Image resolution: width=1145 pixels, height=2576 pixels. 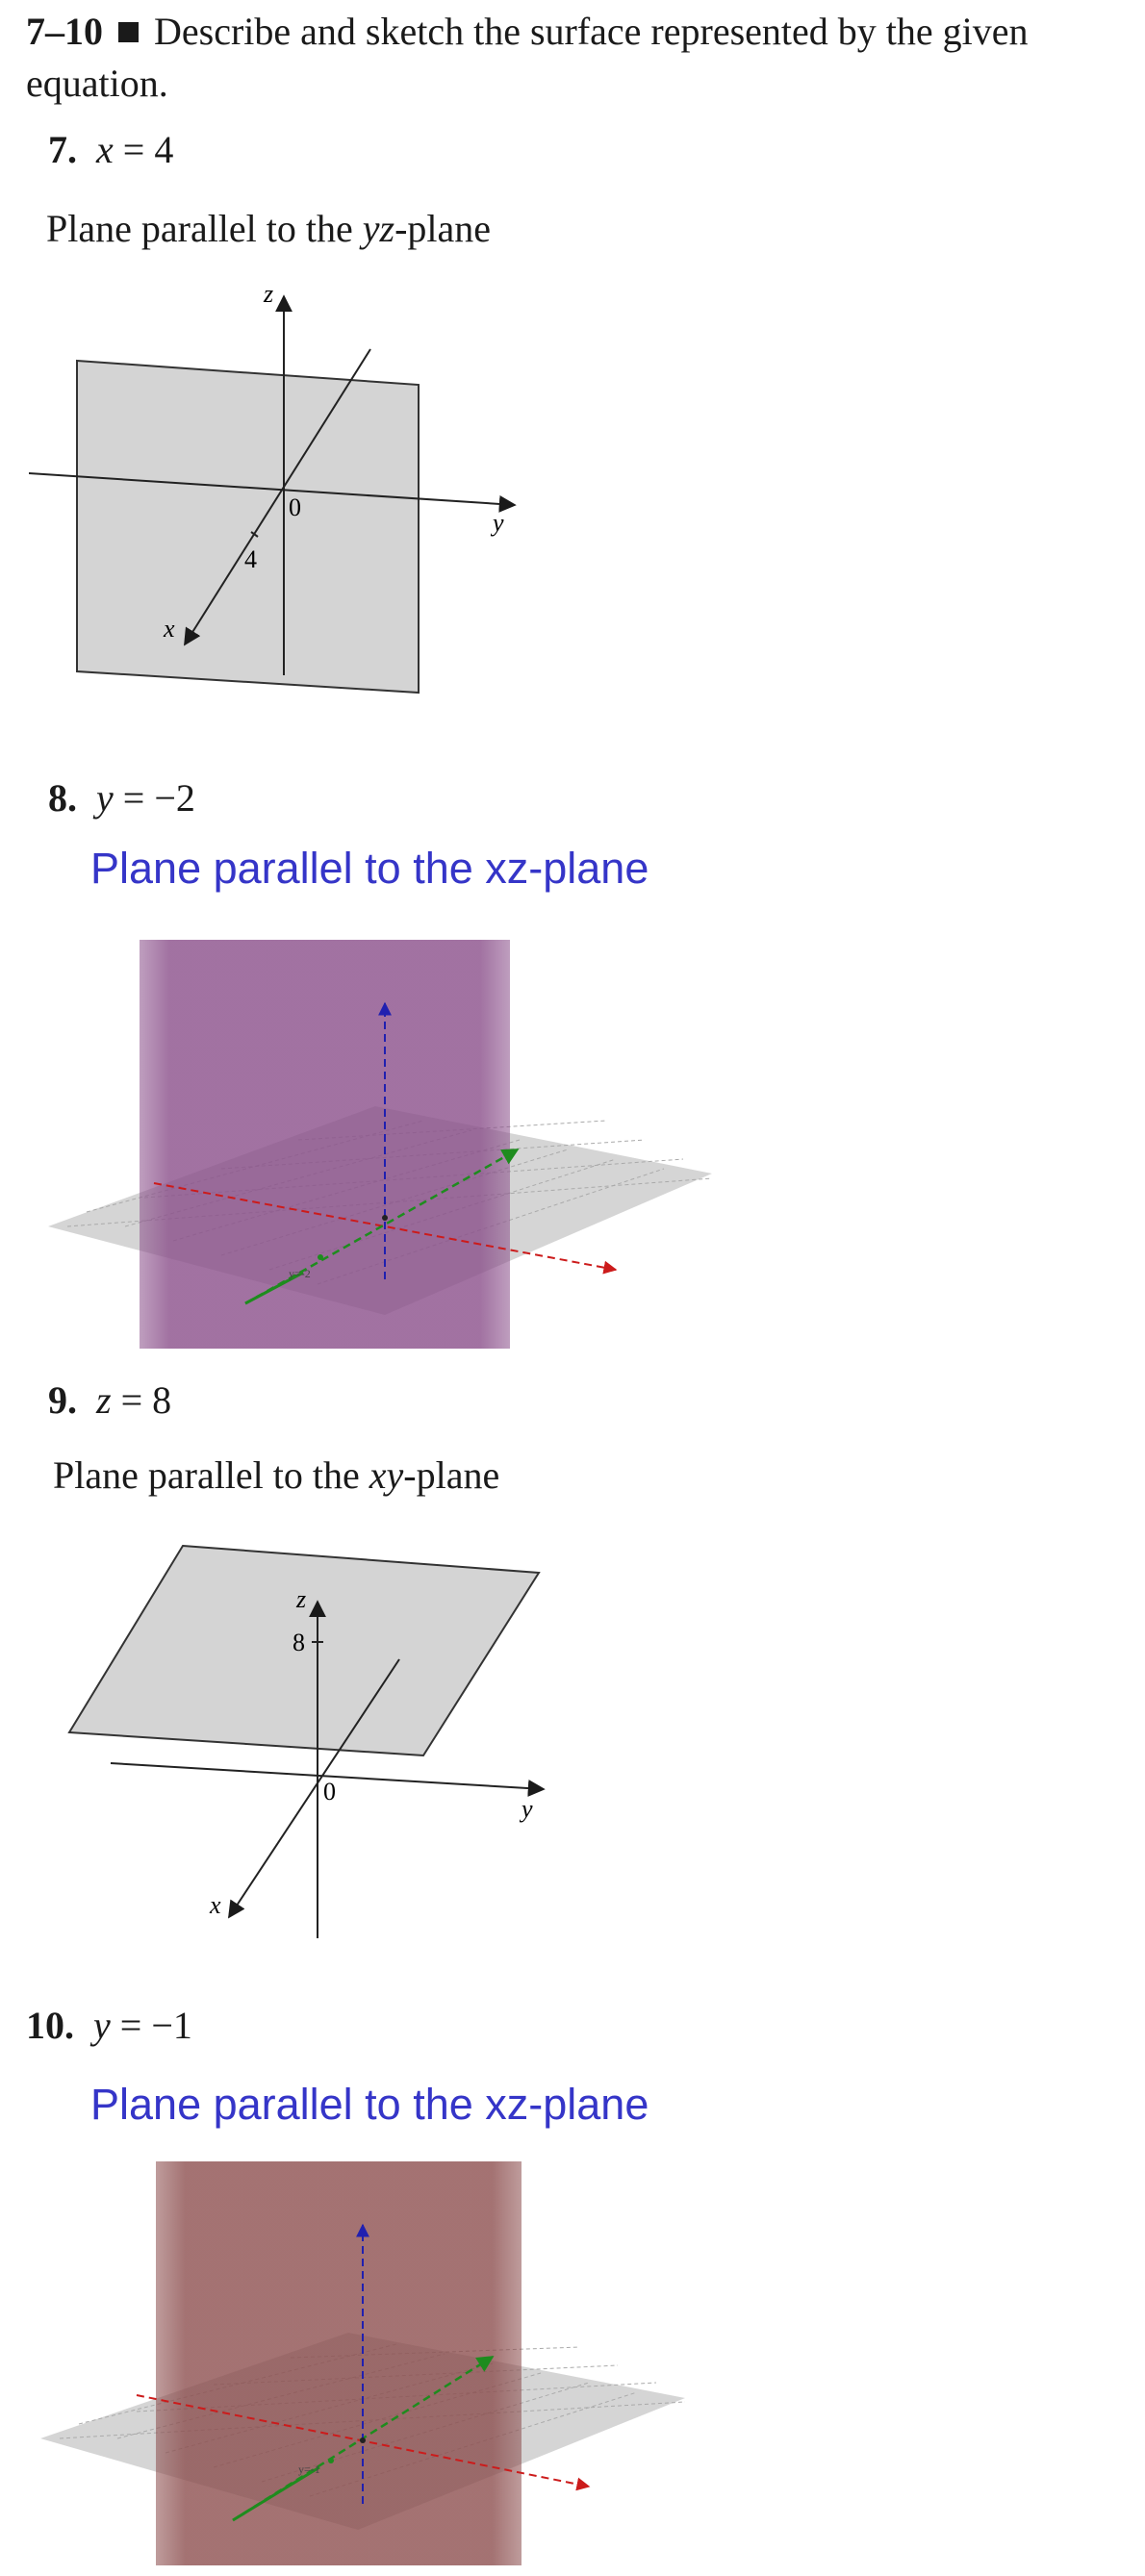 I want to click on tick-label: 8, so click(x=299, y=1642).